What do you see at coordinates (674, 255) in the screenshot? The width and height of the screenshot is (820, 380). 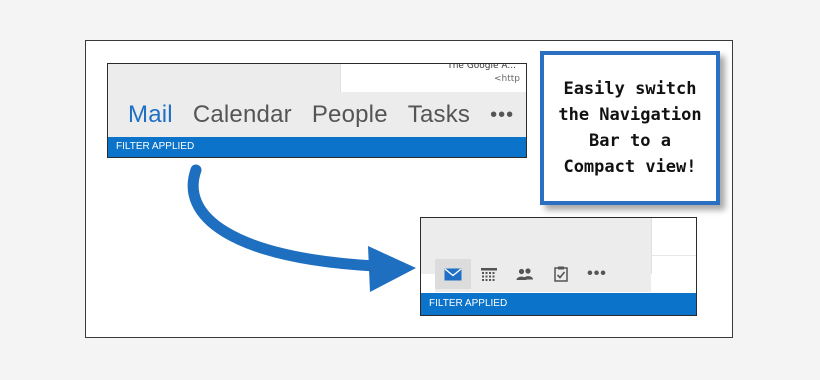 I see `divider` at bounding box center [674, 255].